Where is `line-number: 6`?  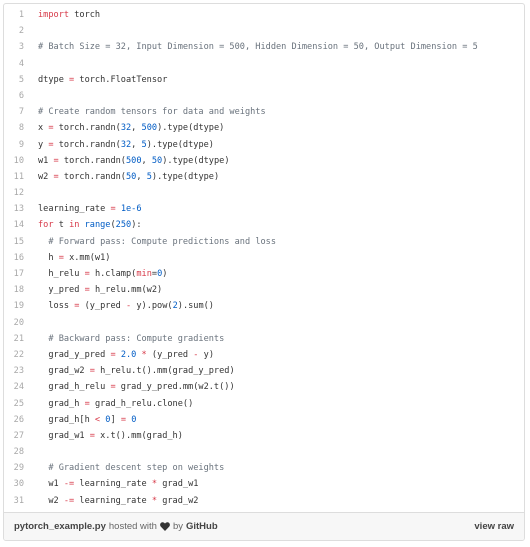 line-number: 6 is located at coordinates (21, 96).